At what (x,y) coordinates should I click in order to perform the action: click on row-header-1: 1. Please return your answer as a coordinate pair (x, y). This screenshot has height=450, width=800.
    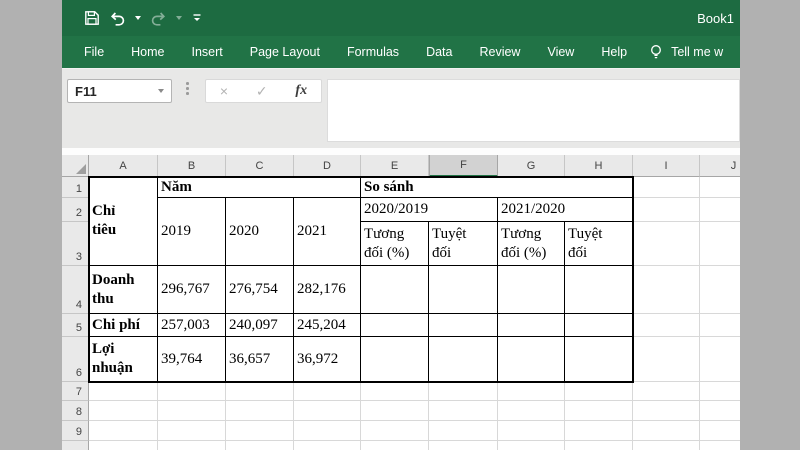
    Looking at the image, I should click on (75, 187).